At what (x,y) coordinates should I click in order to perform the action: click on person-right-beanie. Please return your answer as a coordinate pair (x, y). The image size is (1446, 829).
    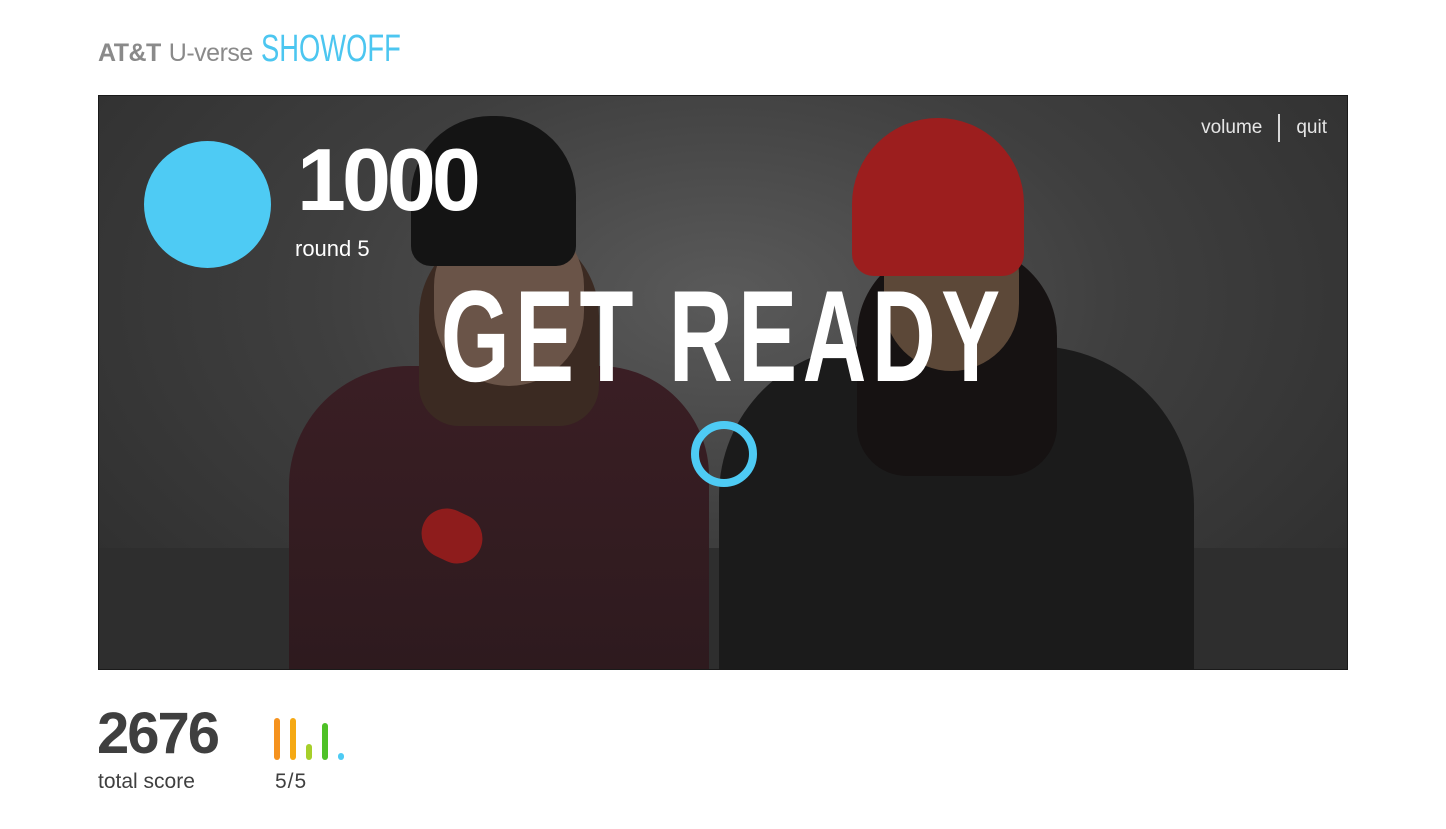
    Looking at the image, I should click on (938, 197).